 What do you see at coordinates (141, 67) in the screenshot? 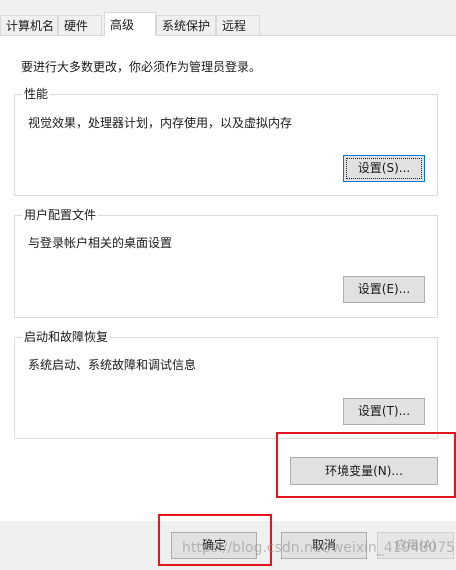
I see `admin-notice: 要进行大多数更改，你必须作为管理员登录。` at bounding box center [141, 67].